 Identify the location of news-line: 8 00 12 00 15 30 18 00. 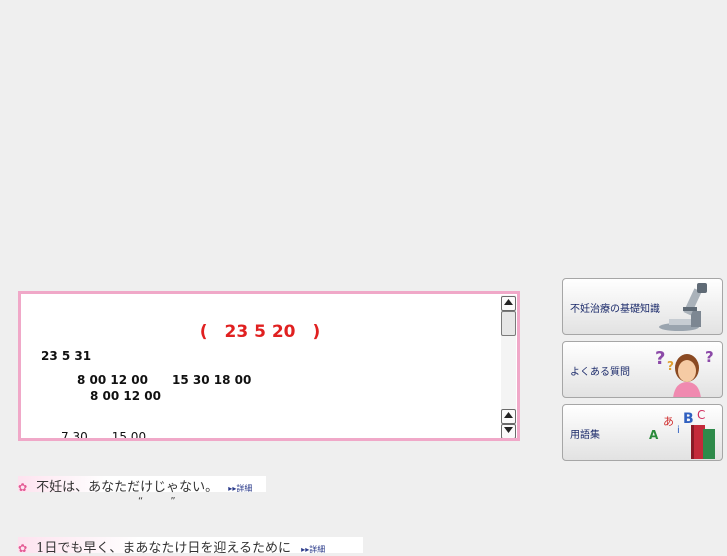
(164, 380).